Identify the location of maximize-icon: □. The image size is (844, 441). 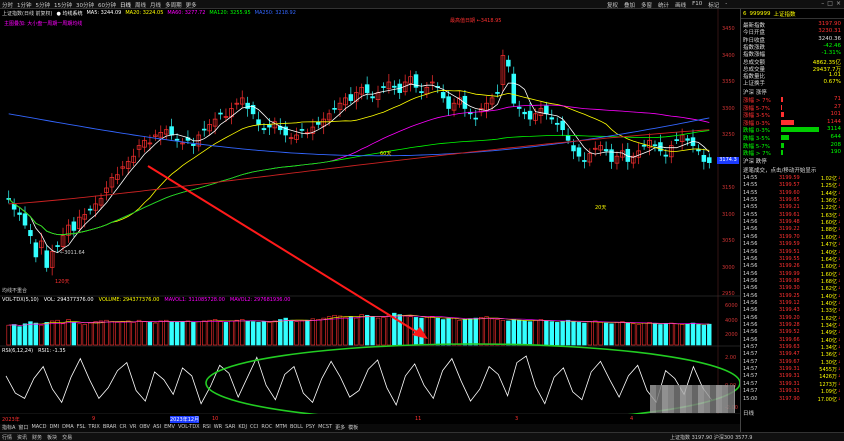
(830, 3).